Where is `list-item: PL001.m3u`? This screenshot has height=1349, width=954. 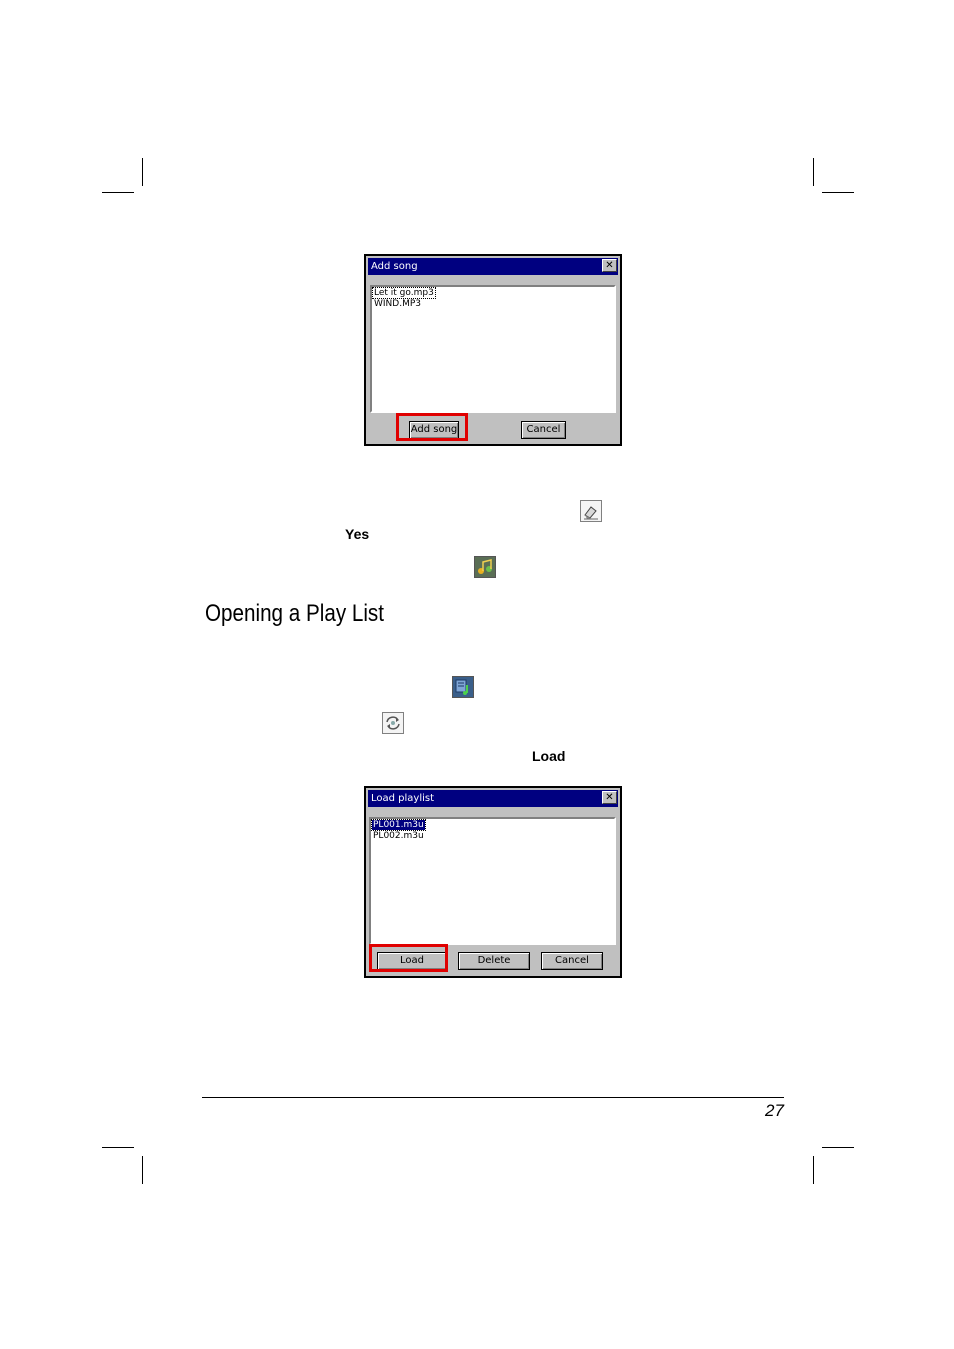
list-item: PL001.m3u is located at coordinates (492, 825).